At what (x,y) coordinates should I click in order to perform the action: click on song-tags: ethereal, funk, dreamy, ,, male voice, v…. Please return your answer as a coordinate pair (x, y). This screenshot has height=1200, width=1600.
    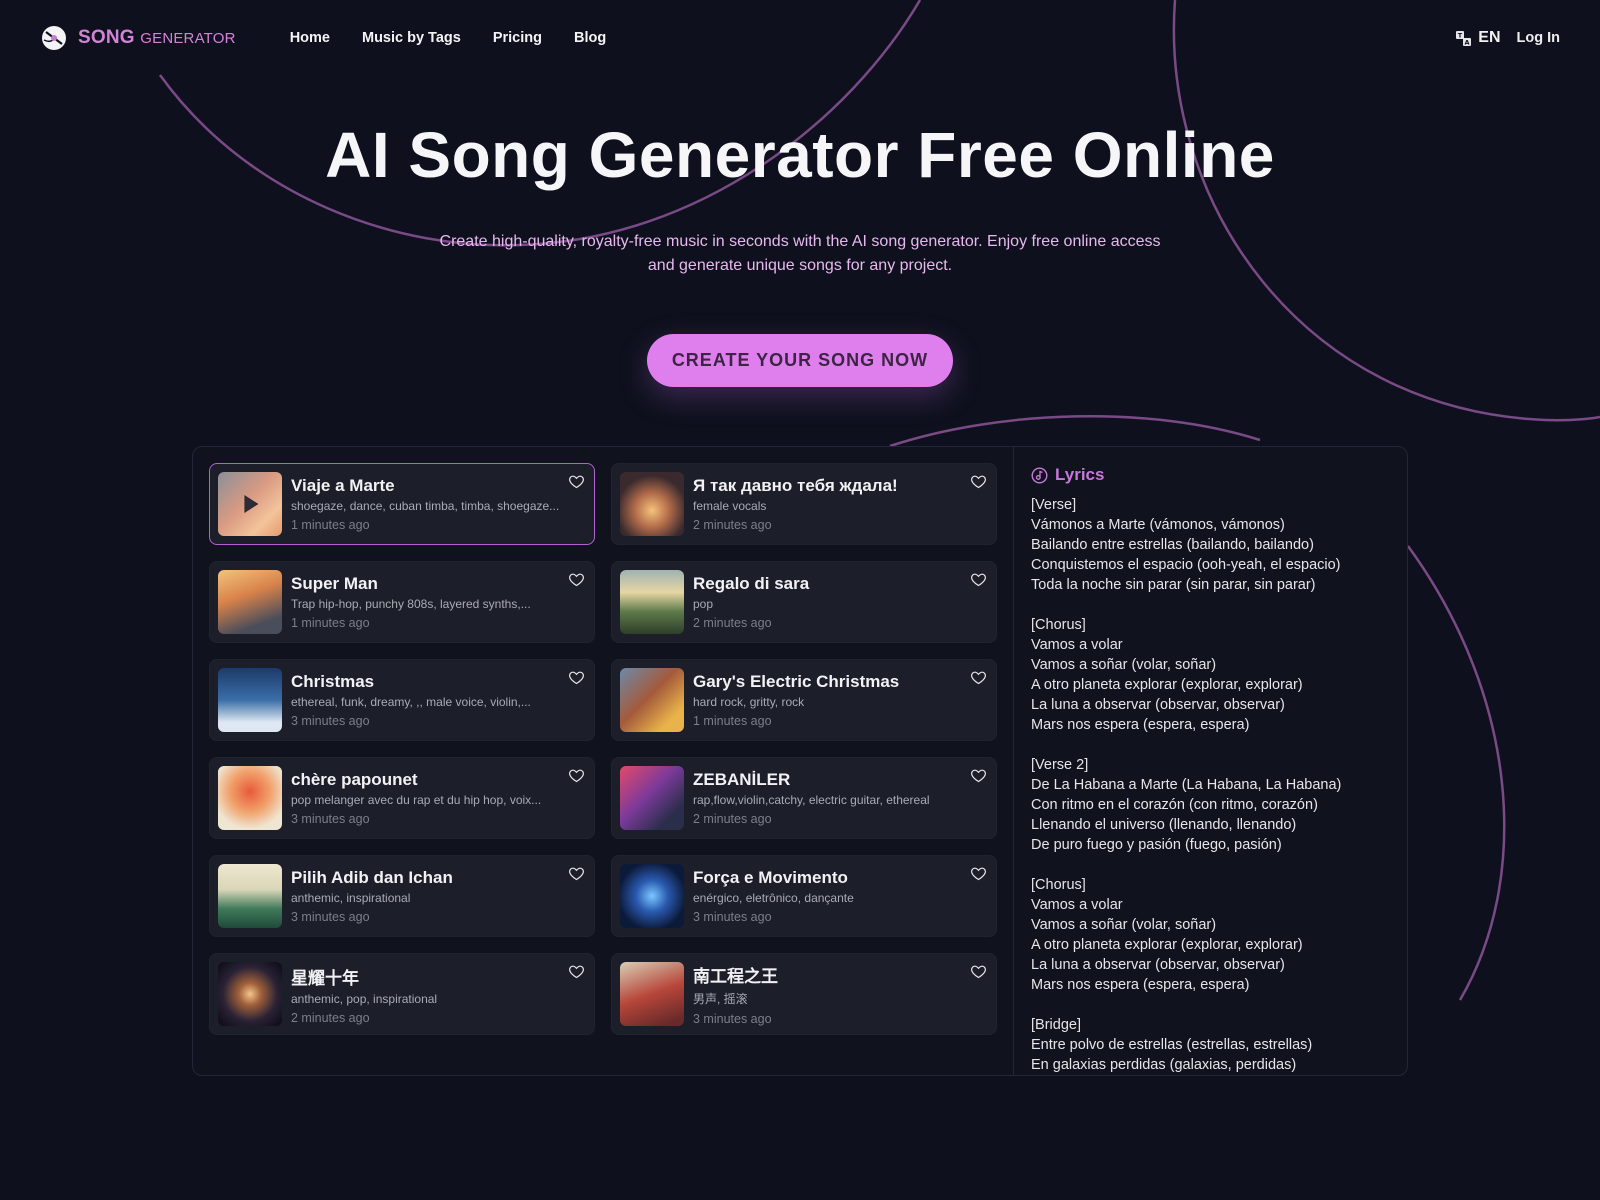
    Looking at the image, I should click on (411, 702).